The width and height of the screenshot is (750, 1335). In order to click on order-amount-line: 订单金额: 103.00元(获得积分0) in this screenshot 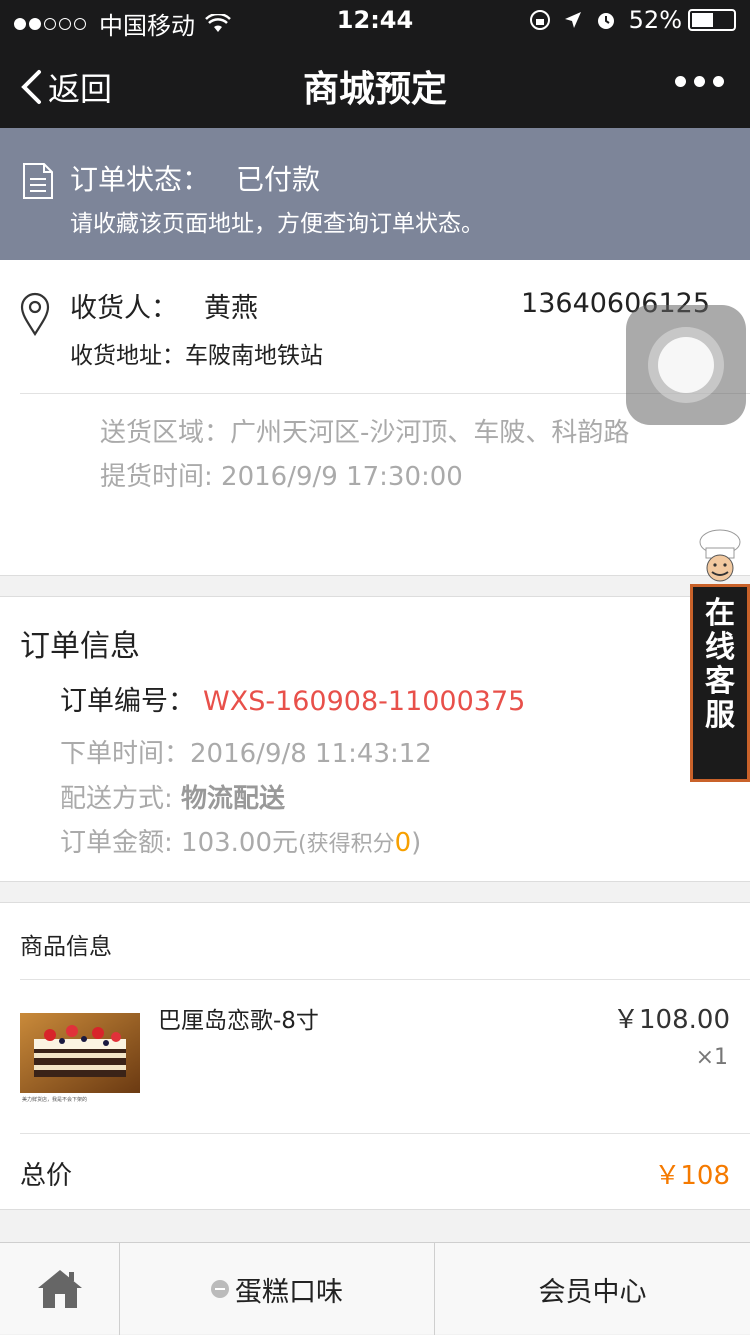, I will do `click(240, 840)`.